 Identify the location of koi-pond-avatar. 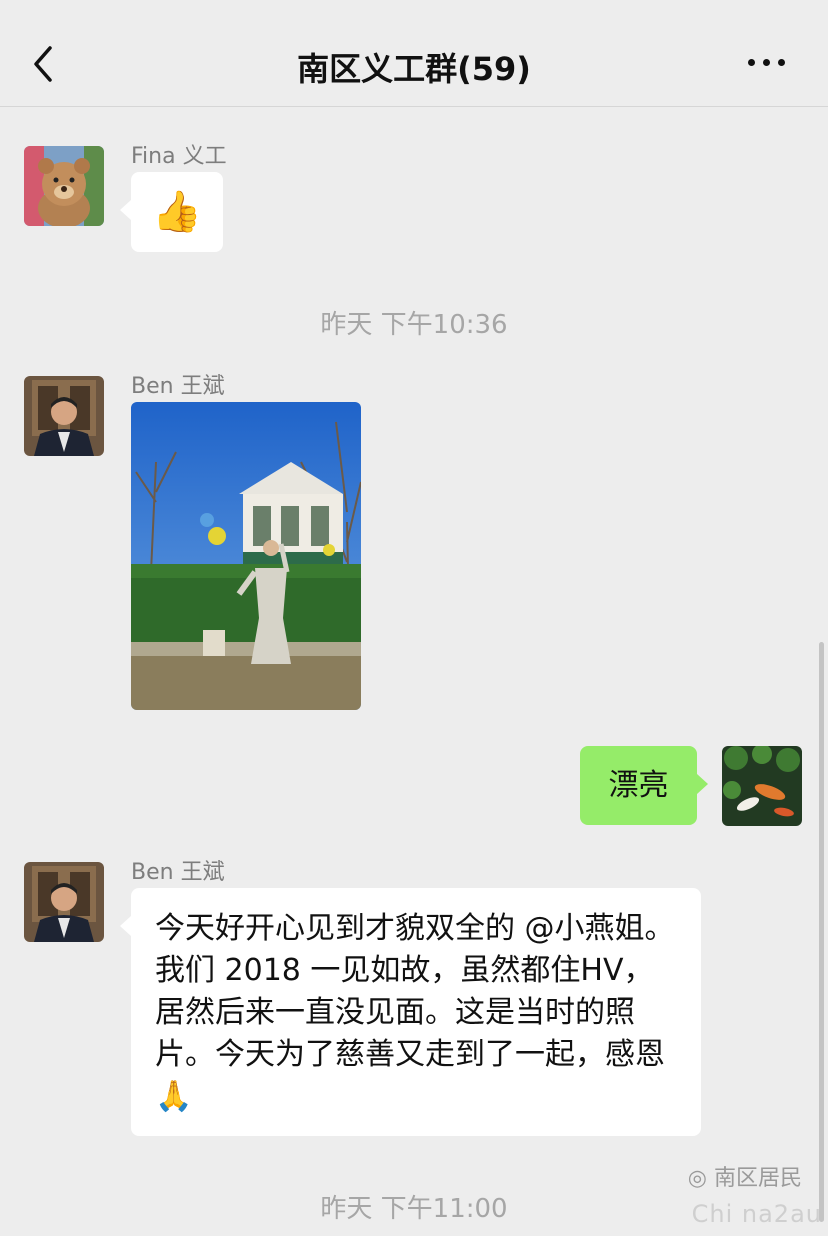
(762, 786).